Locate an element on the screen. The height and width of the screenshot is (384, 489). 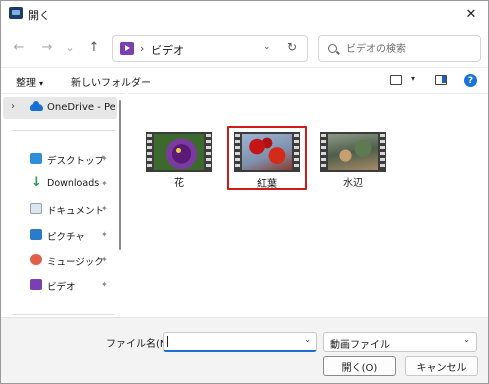
window-title: 開く is located at coordinates (39, 15).